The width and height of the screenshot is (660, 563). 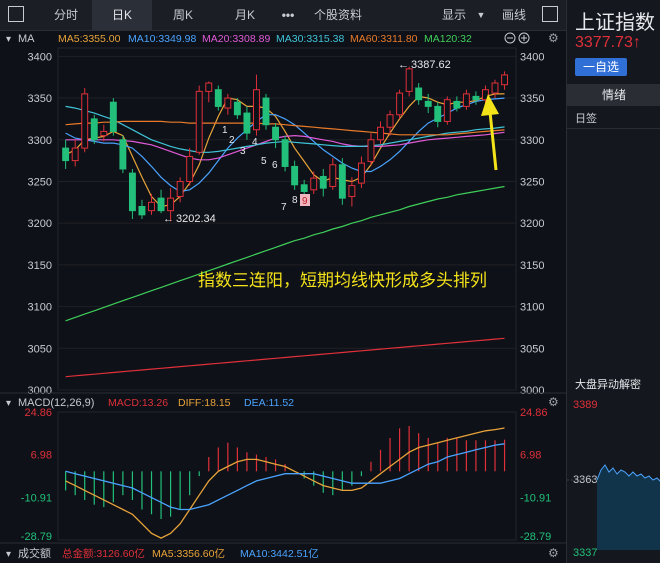 What do you see at coordinates (514, 15) in the screenshot?
I see `draw-line-button: 画线` at bounding box center [514, 15].